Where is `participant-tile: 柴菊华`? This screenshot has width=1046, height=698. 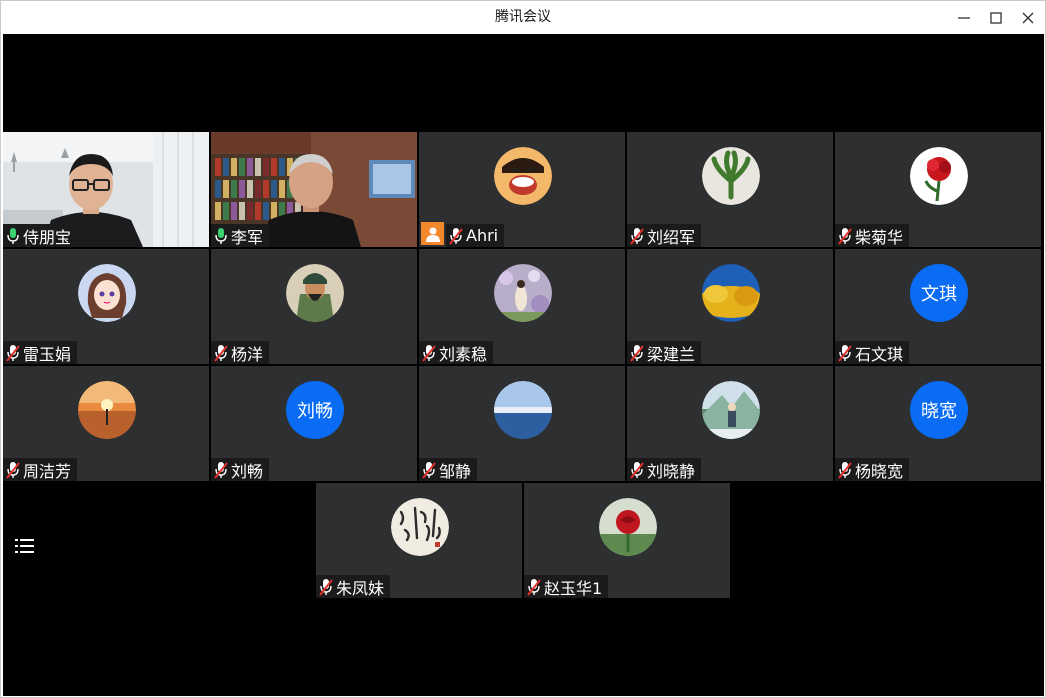 participant-tile: 柴菊华 is located at coordinates (938, 189).